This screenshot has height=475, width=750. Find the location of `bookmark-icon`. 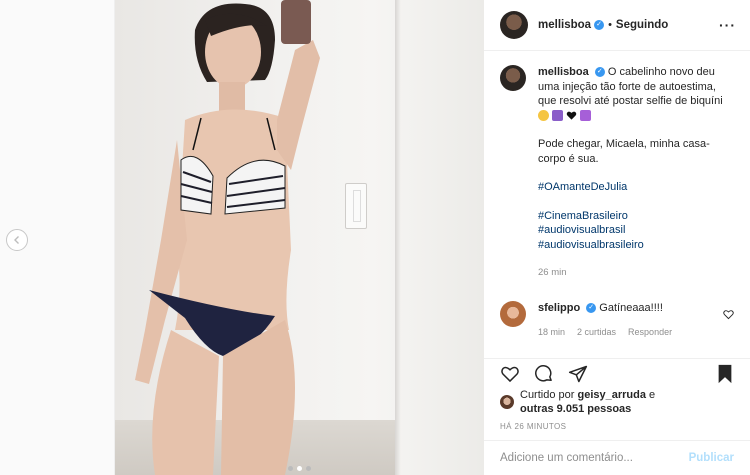

bookmark-icon is located at coordinates (725, 374).